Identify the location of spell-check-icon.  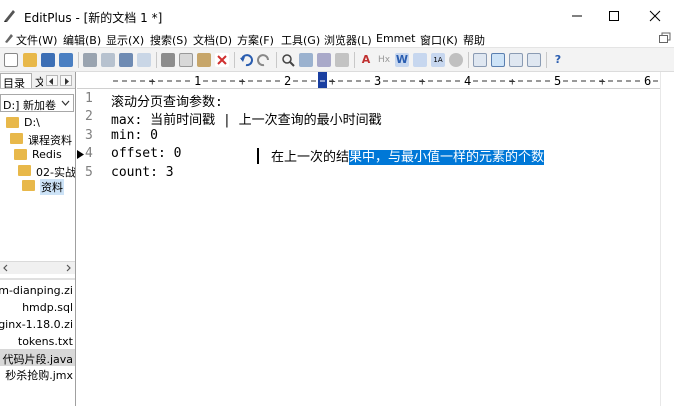
(126, 60).